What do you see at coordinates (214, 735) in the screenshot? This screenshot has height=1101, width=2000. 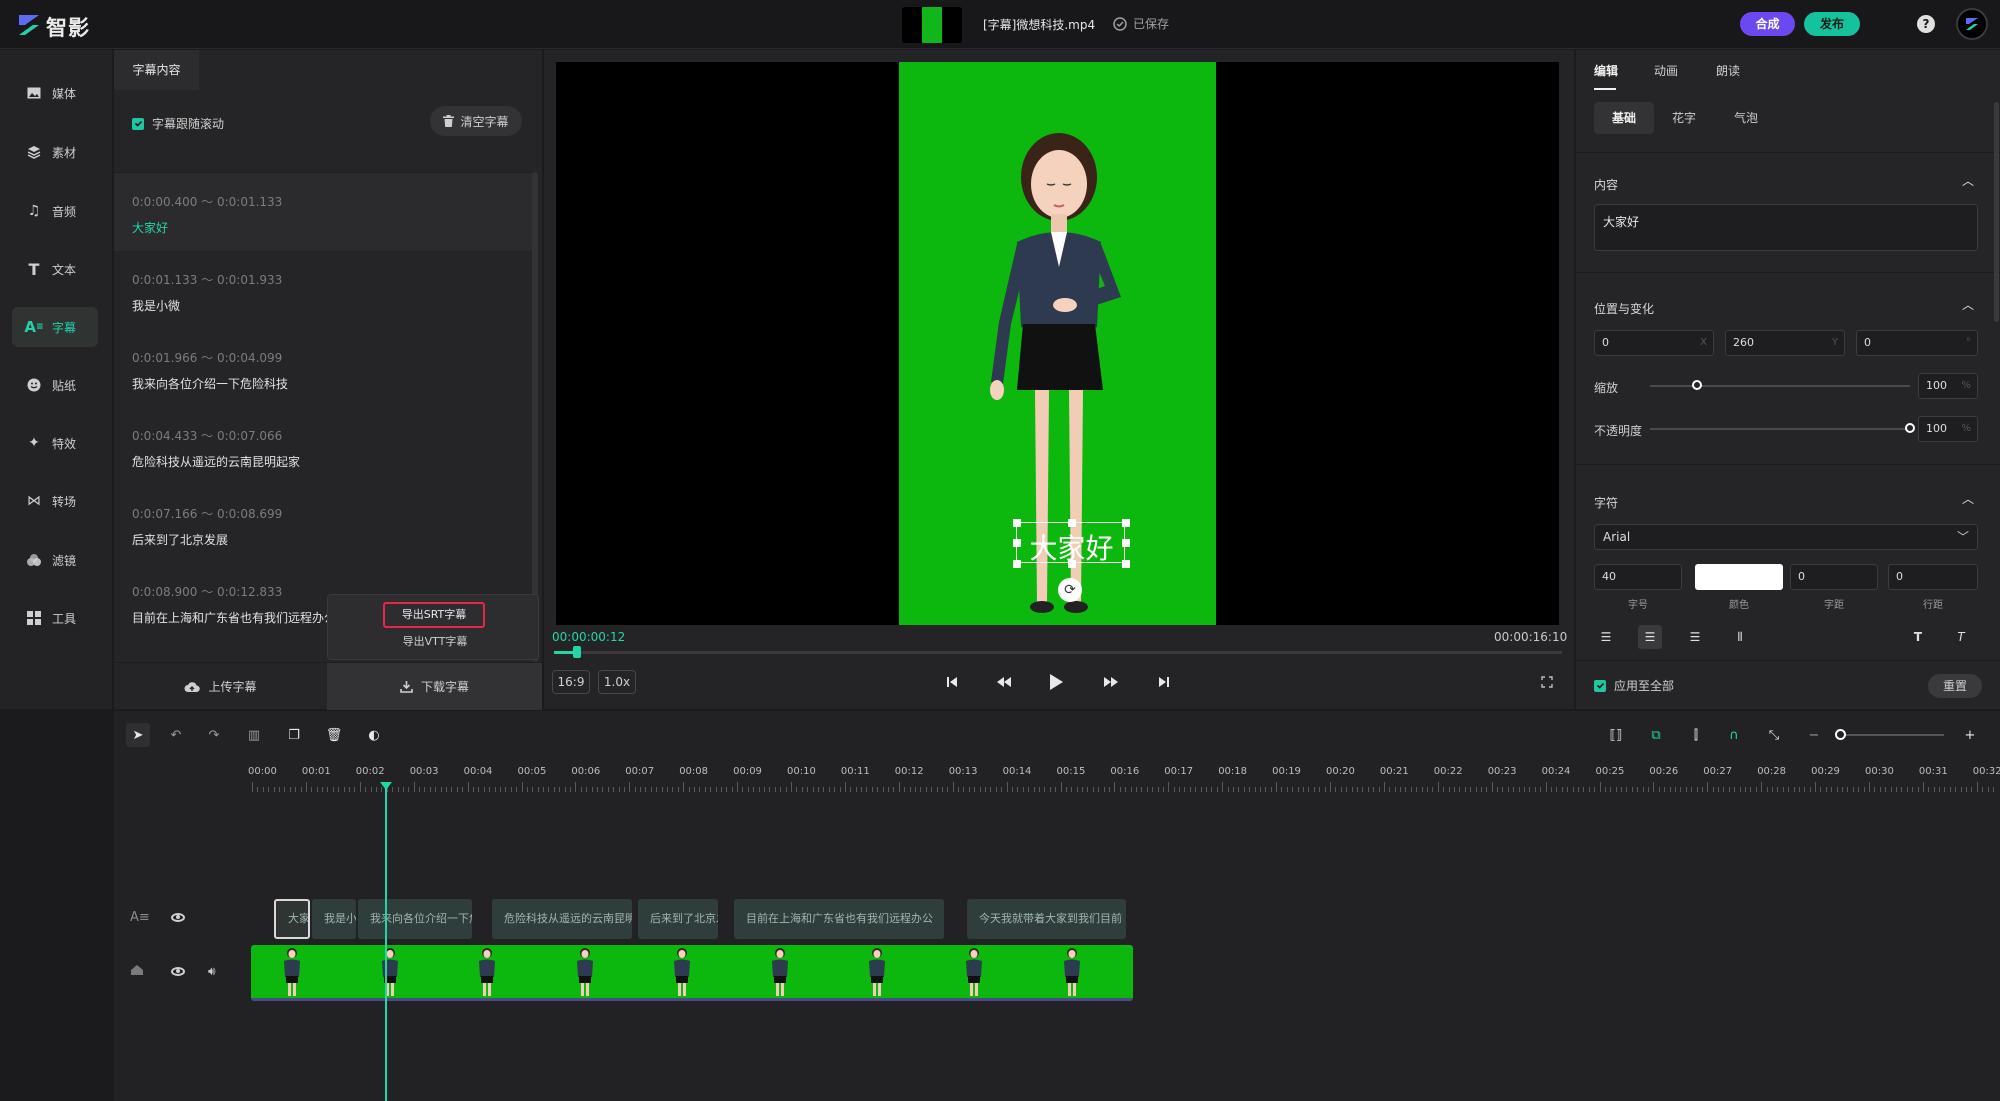 I see `redo-icon: ↷` at bounding box center [214, 735].